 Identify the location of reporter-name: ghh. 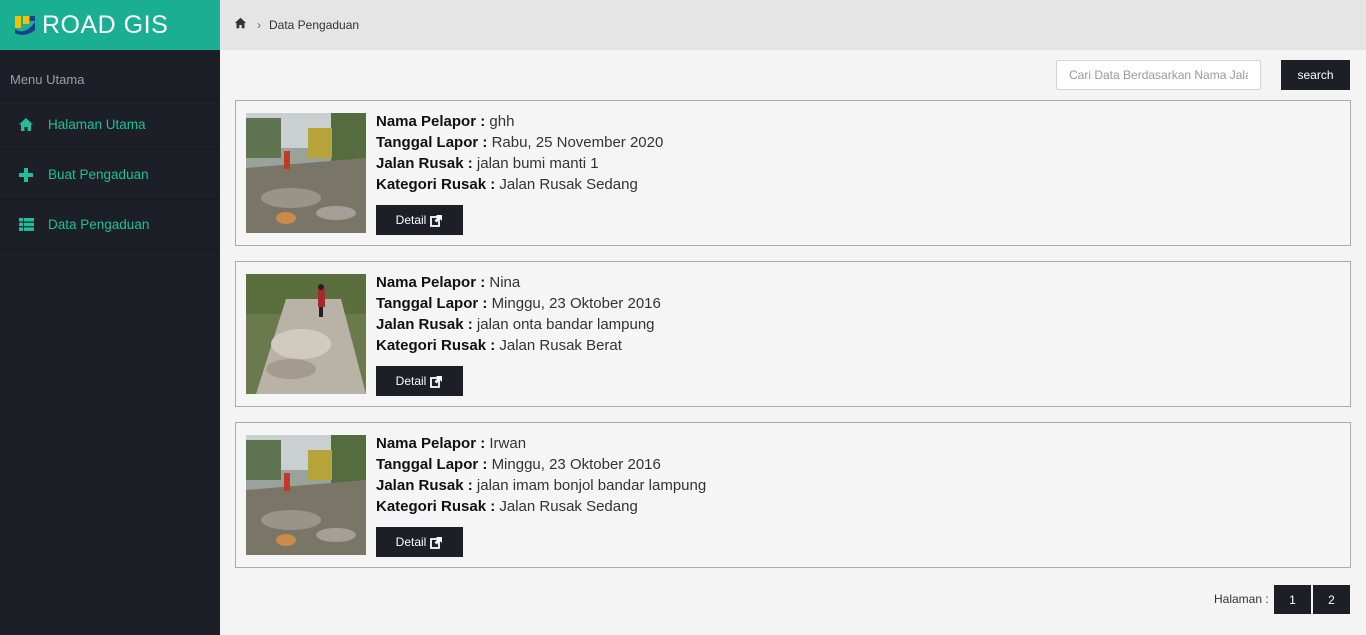
(502, 121).